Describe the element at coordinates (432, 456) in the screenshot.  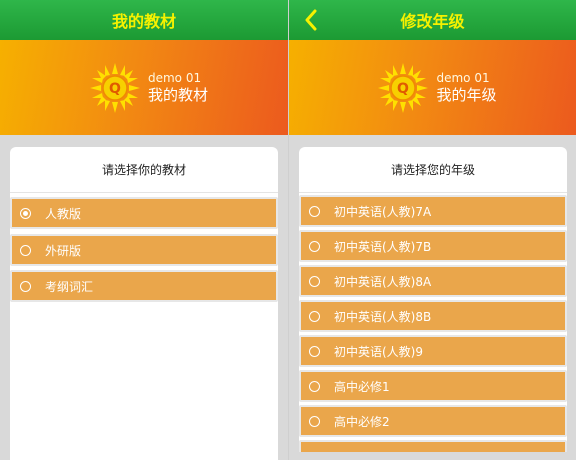
I see `bottom-edge` at that location.